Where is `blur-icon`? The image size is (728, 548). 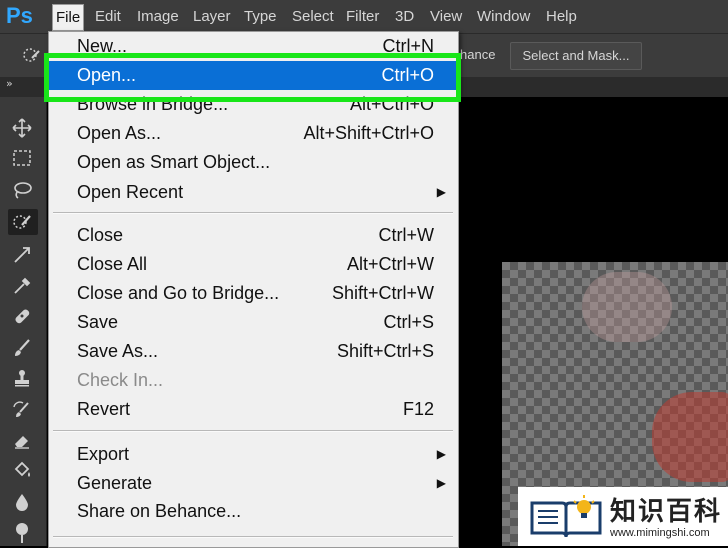
blur-icon is located at coordinates (23, 502).